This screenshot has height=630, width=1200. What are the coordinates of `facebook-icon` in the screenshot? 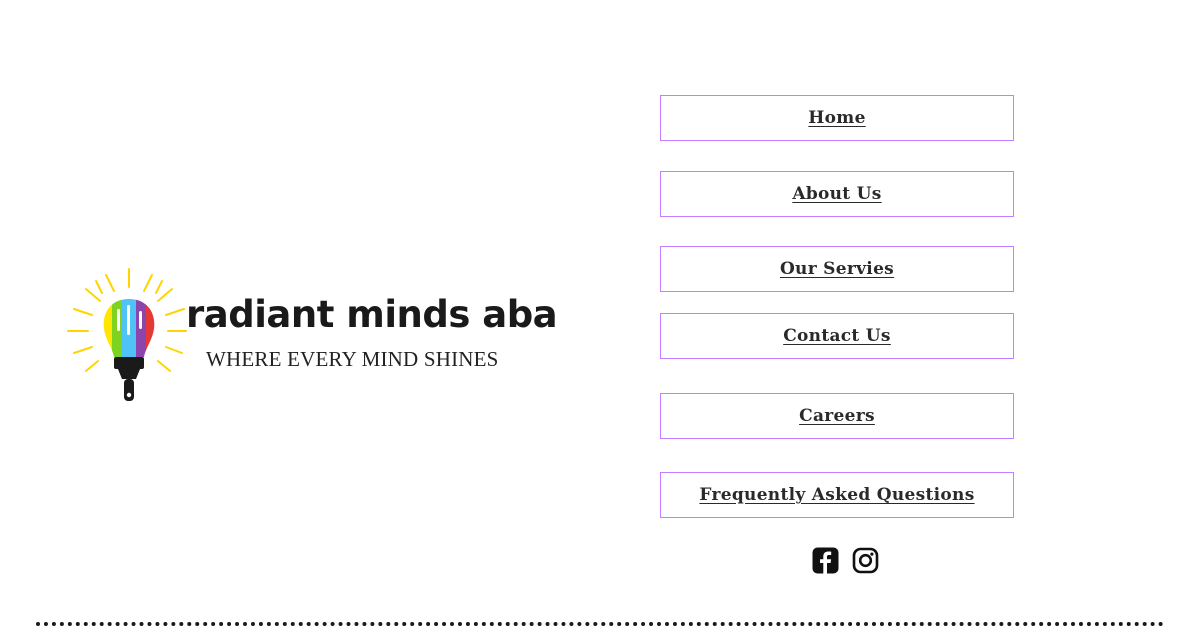 It's located at (825, 560).